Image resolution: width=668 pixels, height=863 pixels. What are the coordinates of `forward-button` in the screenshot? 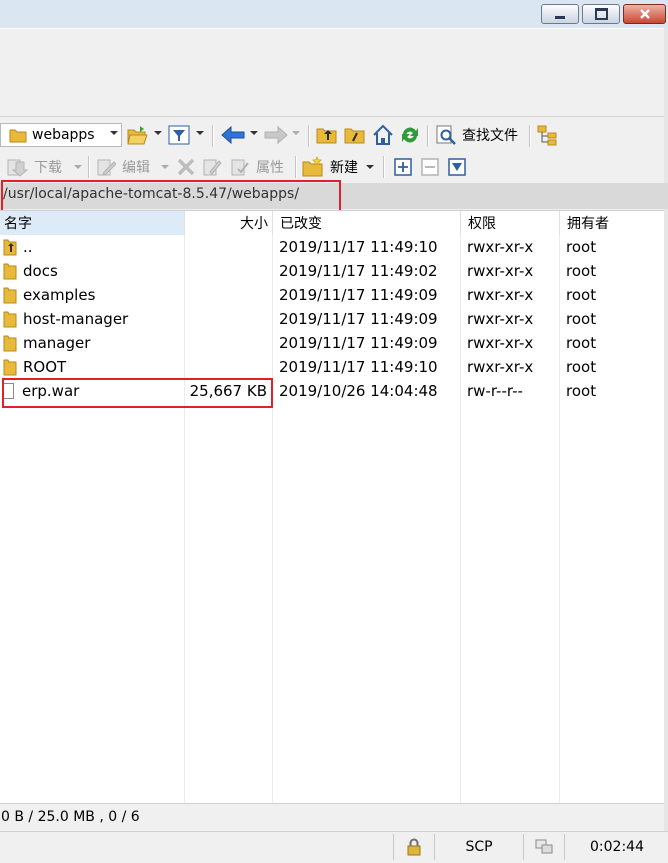 It's located at (276, 135).